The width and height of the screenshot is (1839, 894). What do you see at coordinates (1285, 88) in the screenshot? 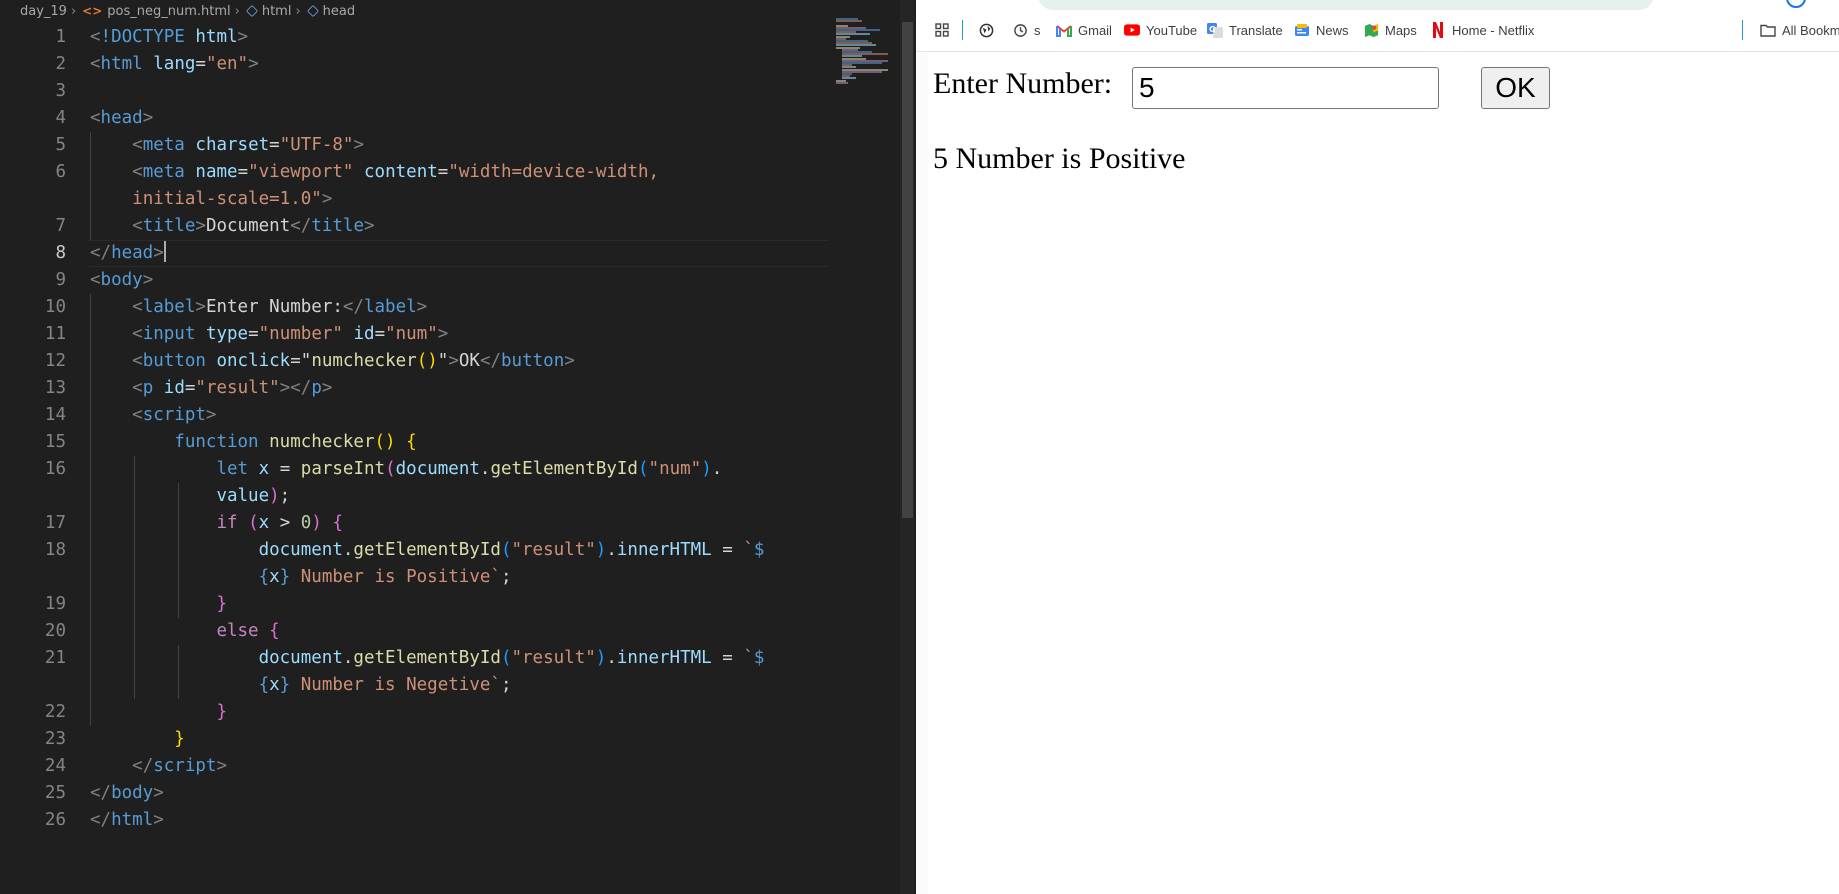
I see `number-input` at bounding box center [1285, 88].